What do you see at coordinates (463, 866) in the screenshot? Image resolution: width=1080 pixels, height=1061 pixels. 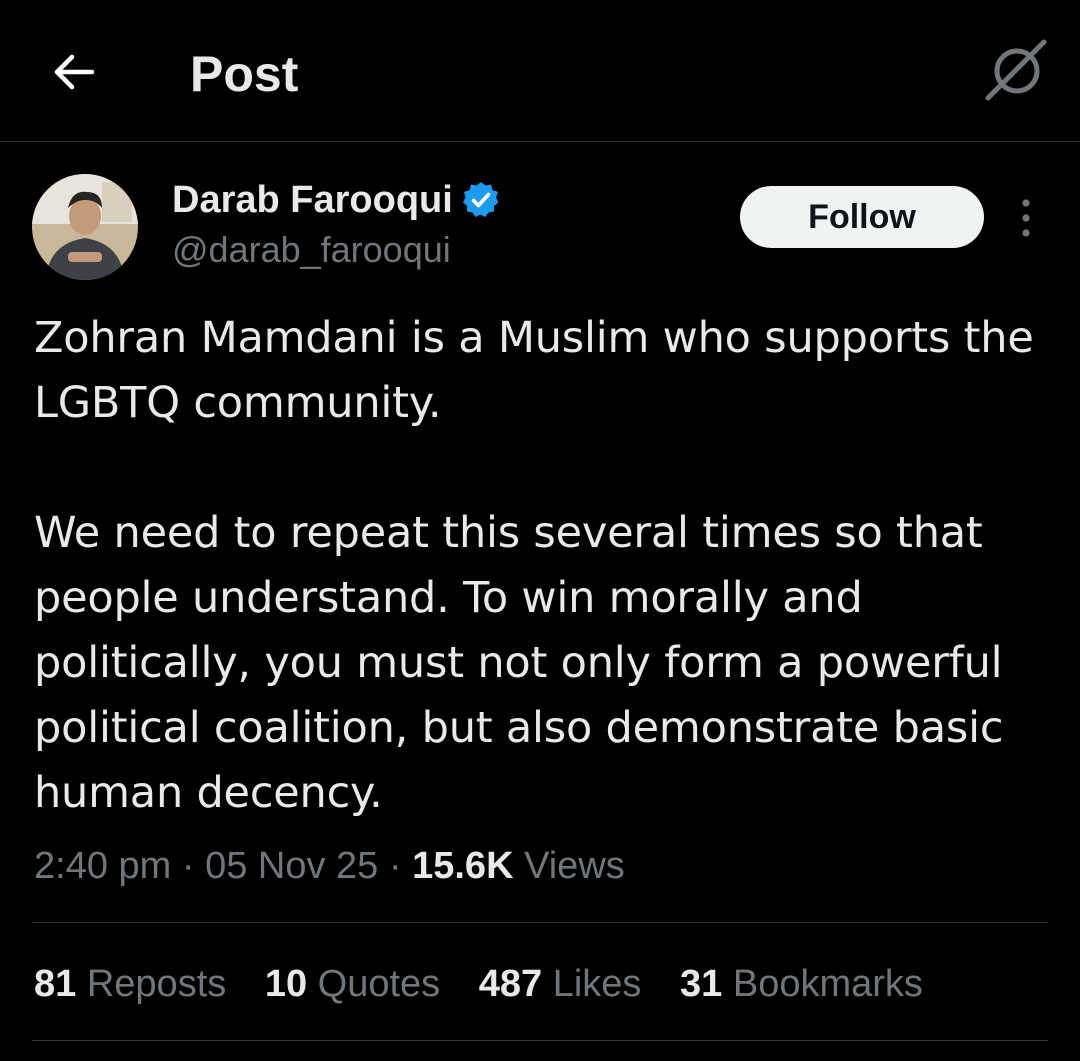 I see `views-count: 15.6K` at bounding box center [463, 866].